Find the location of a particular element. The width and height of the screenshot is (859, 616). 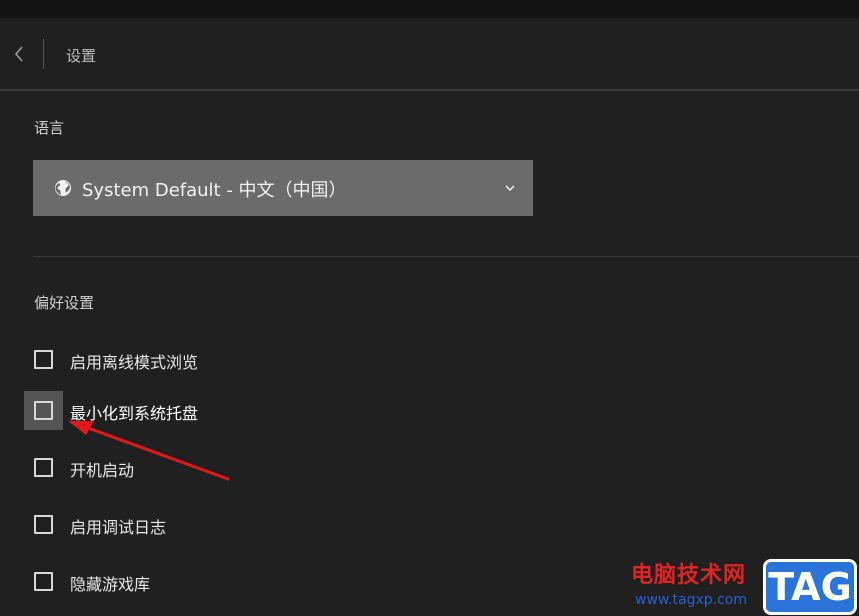

site-watermark: 电脑技术网 www.tagxp.com TAG is located at coordinates (743, 586).